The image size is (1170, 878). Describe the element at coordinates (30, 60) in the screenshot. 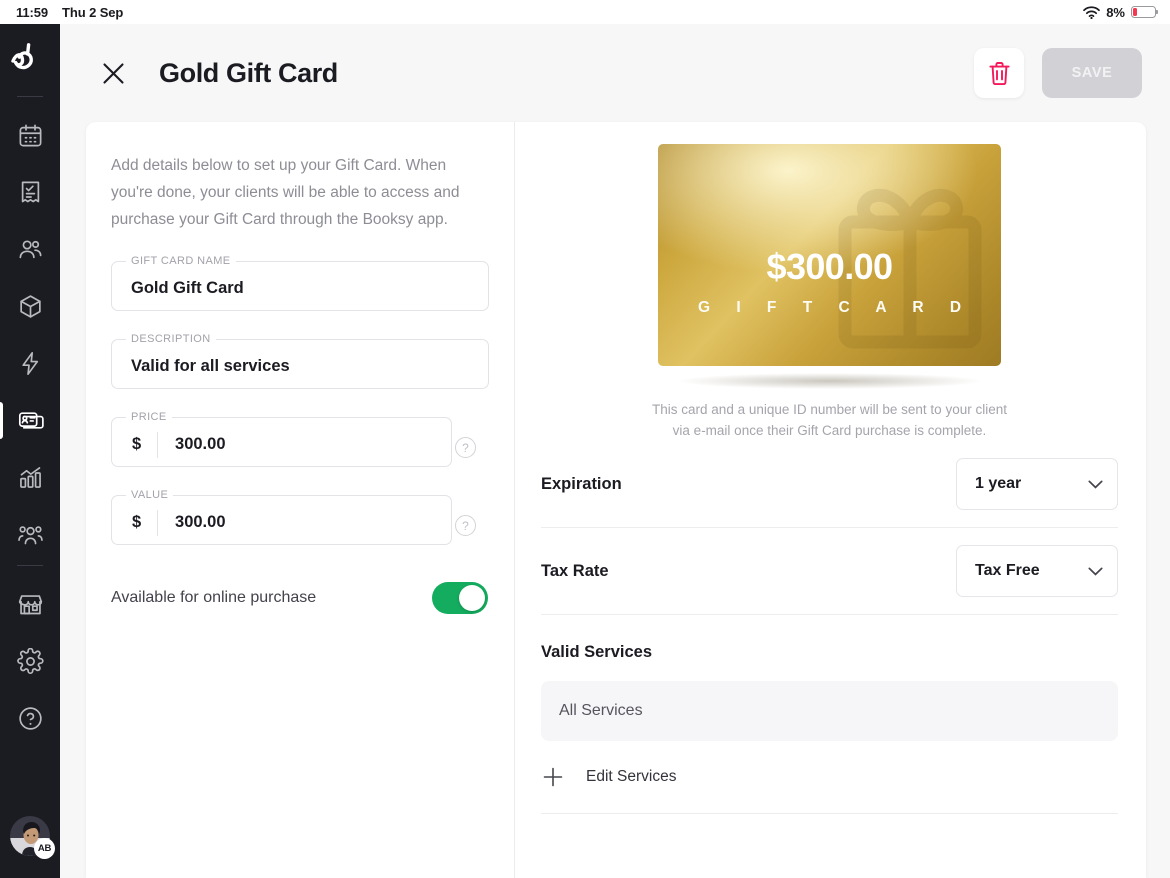

I see `booksy-logo` at that location.